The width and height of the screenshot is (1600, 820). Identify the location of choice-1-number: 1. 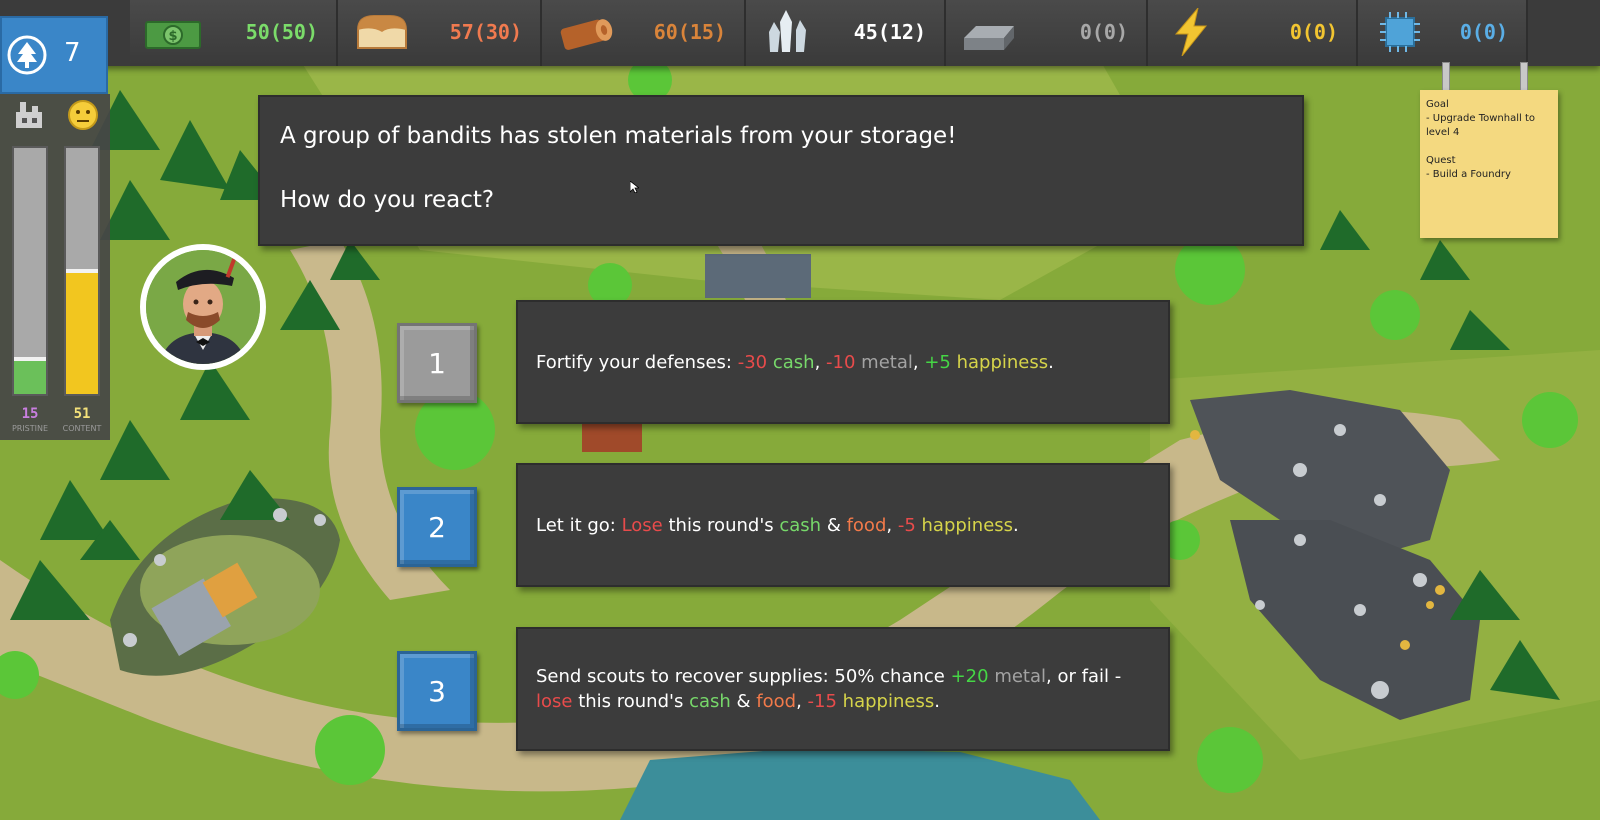
(437, 363).